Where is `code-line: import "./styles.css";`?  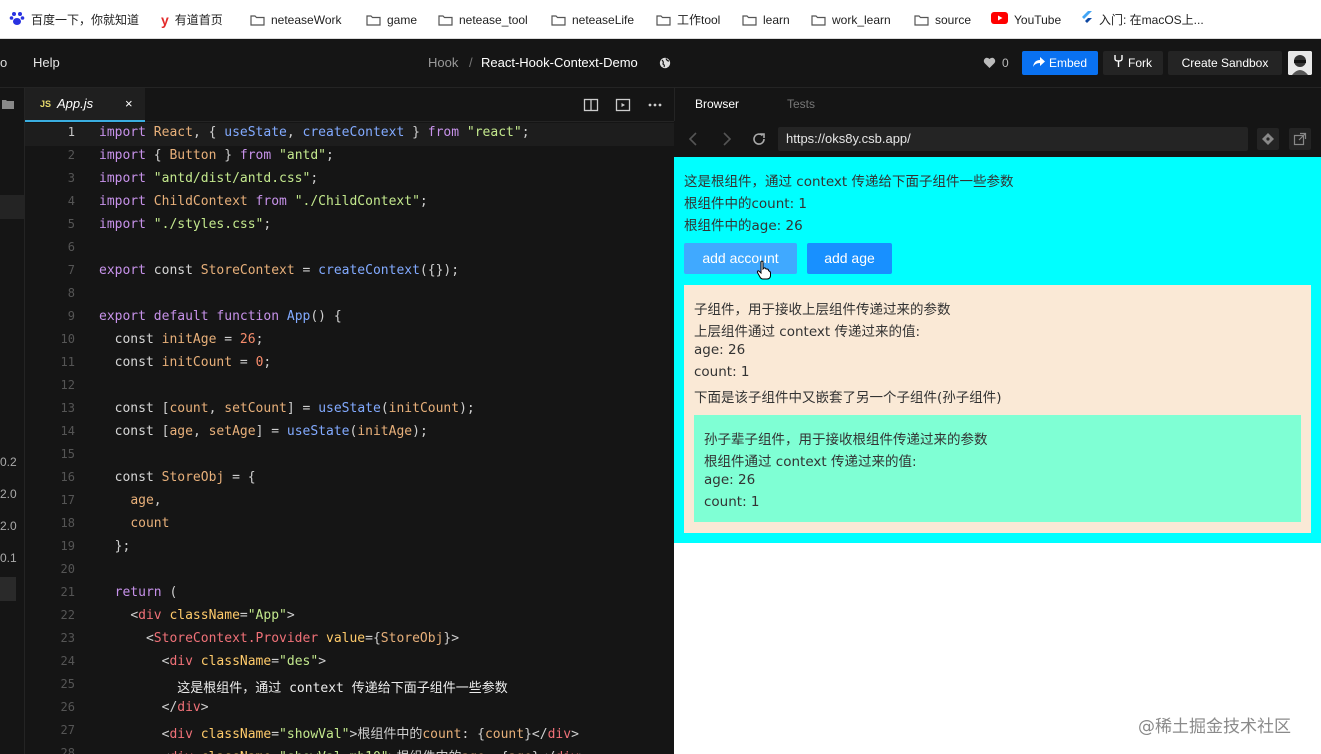
code-line: import "./styles.css"; is located at coordinates (185, 224).